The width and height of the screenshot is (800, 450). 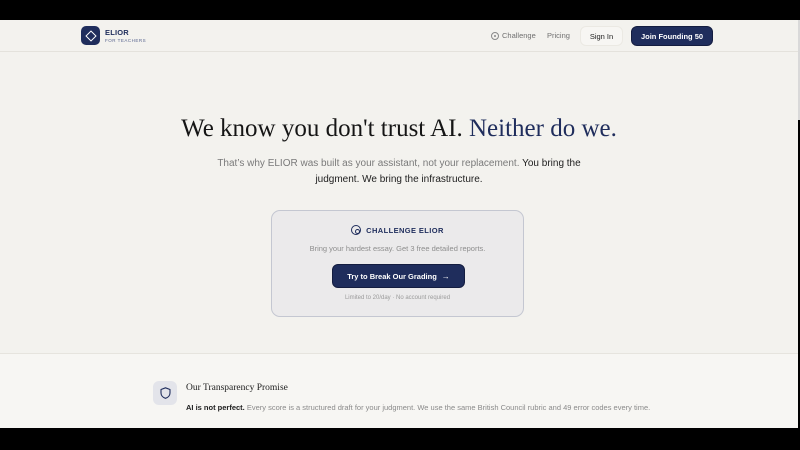 What do you see at coordinates (392, 276) in the screenshot?
I see `cta-label: Try to Break Our Grading` at bounding box center [392, 276].